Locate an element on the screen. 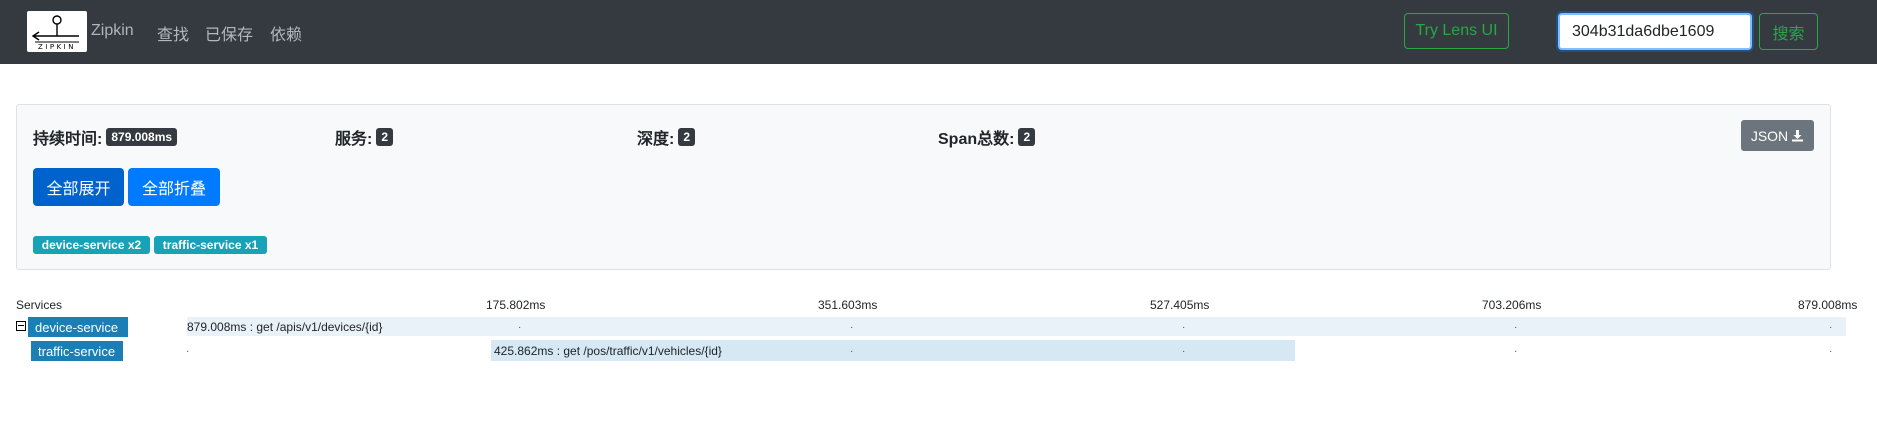  tick-label: 351.603ms is located at coordinates (848, 305).